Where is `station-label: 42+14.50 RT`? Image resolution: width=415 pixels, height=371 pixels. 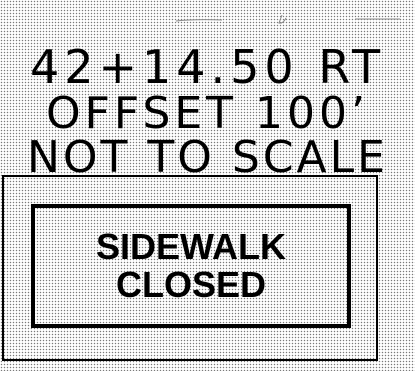
station-label: 42+14.50 RT is located at coordinates (207, 67).